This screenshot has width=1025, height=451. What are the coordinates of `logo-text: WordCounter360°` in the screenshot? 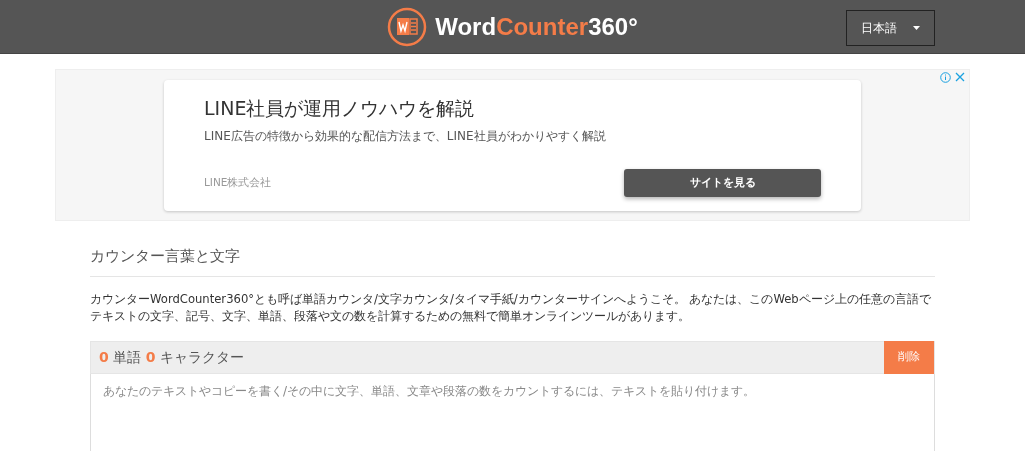 It's located at (536, 26).